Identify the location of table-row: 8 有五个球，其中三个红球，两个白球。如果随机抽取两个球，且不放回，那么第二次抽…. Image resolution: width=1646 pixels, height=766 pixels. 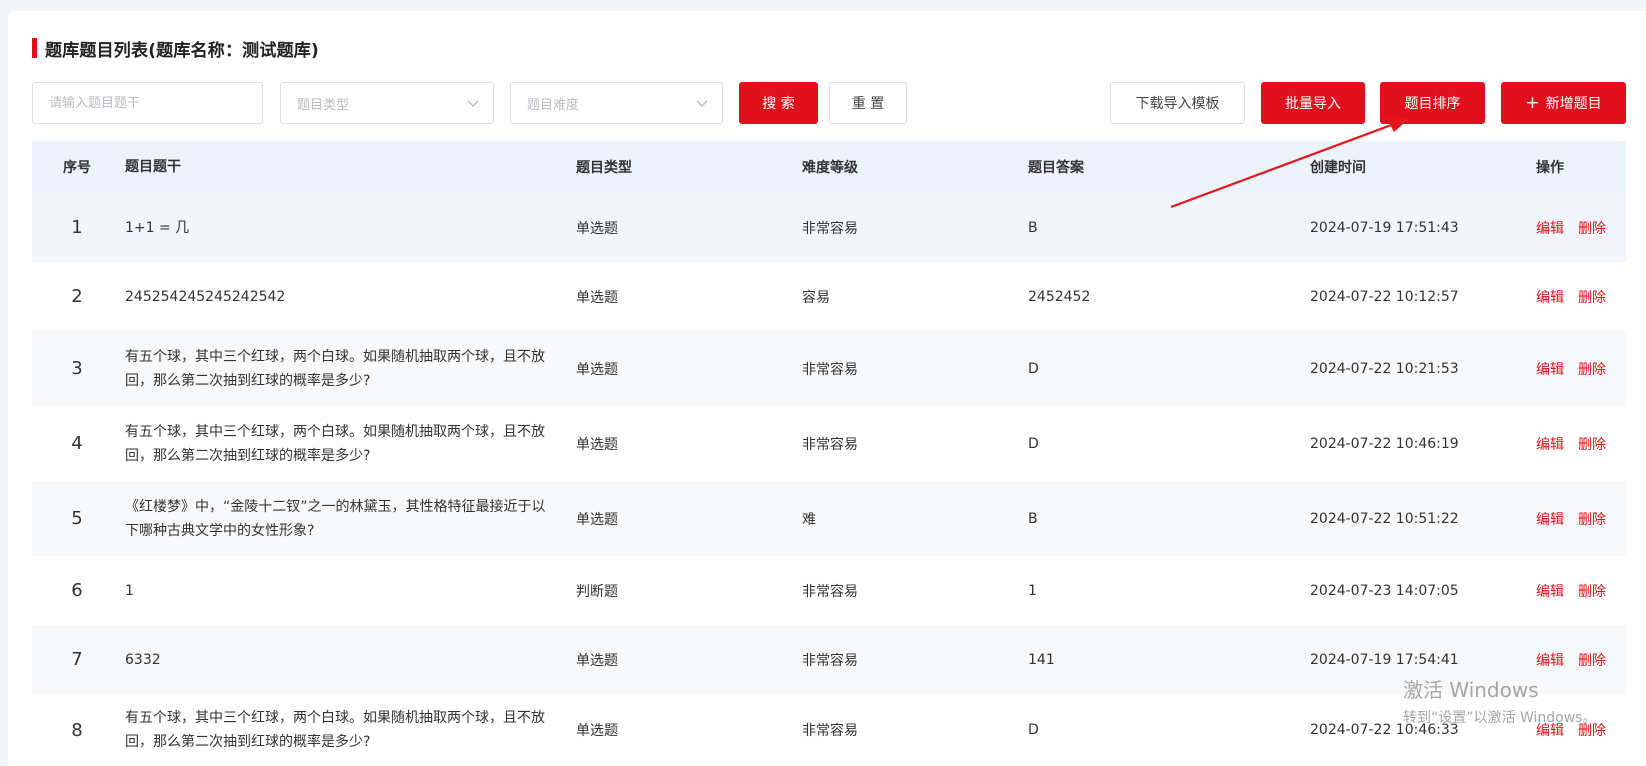
(829, 730).